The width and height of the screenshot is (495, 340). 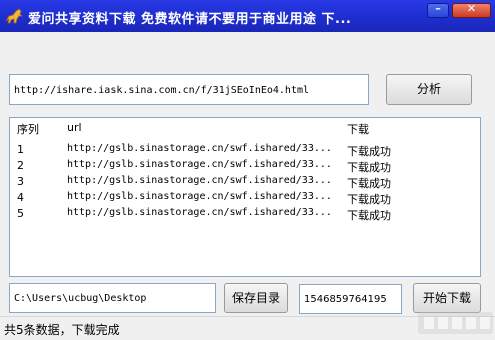 What do you see at coordinates (28, 129) in the screenshot?
I see `column-header-index: 序列` at bounding box center [28, 129].